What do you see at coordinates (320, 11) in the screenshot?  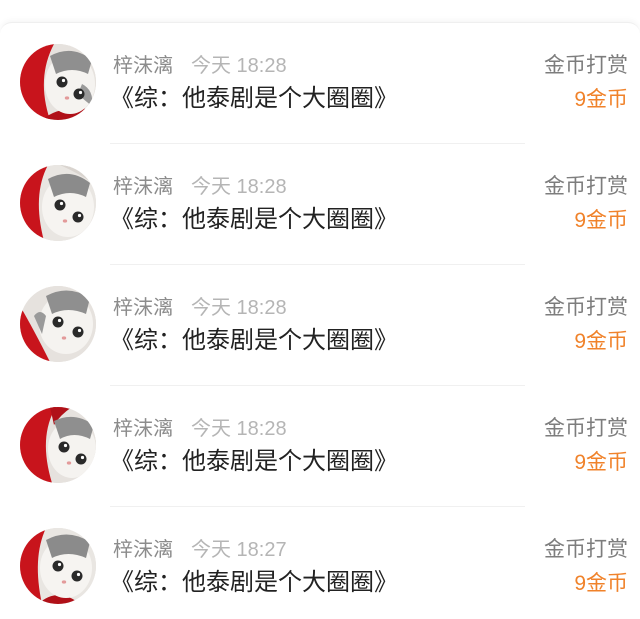 I see `previous-card-edge` at bounding box center [320, 11].